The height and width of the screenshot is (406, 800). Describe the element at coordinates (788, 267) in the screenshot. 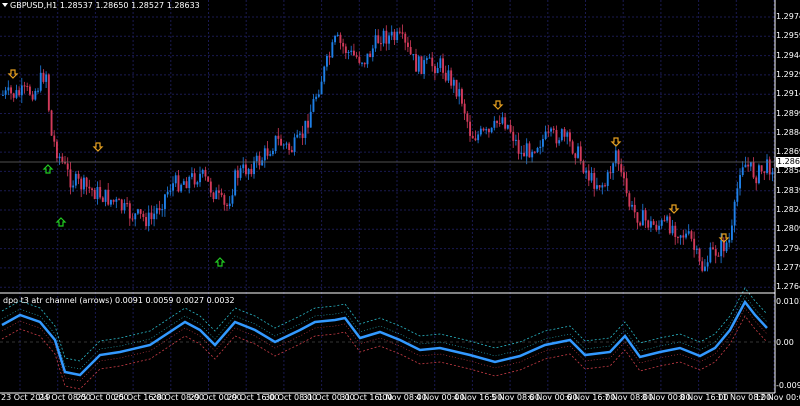

I see `price-tick-label: 1.27790` at that location.